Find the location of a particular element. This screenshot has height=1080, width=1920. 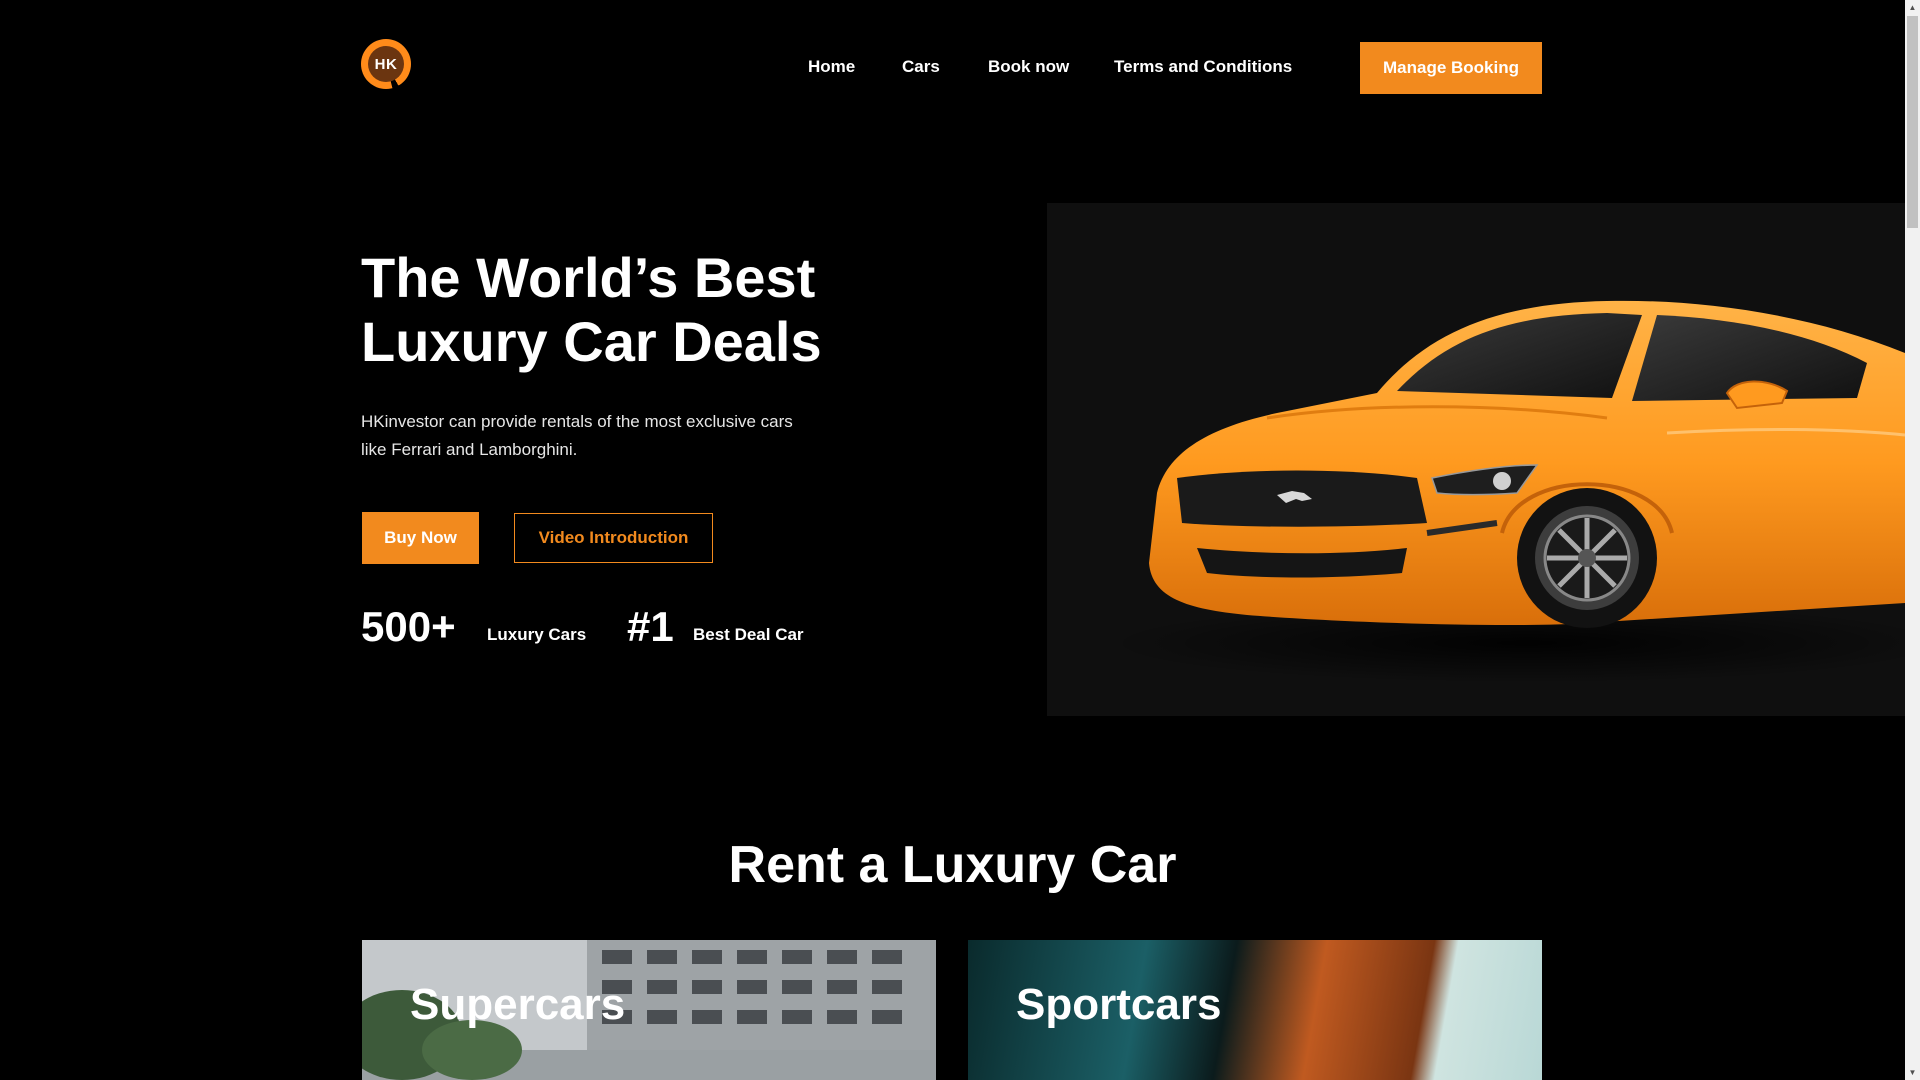

hero-title-line1: The World’s Best is located at coordinates (588, 277).